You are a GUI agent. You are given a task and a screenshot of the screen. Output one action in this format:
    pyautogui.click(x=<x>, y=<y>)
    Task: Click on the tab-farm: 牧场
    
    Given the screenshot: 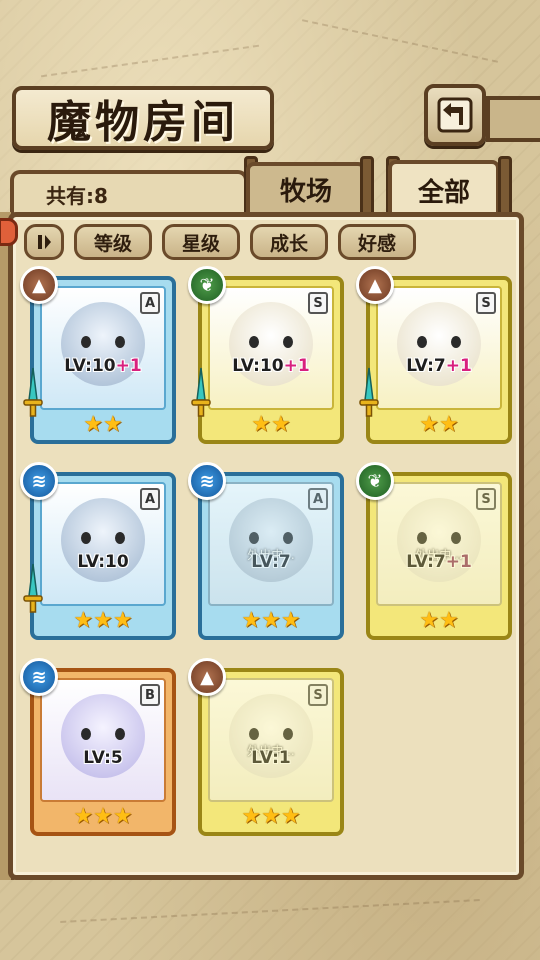 What is the action you would take?
    pyautogui.click(x=306, y=187)
    